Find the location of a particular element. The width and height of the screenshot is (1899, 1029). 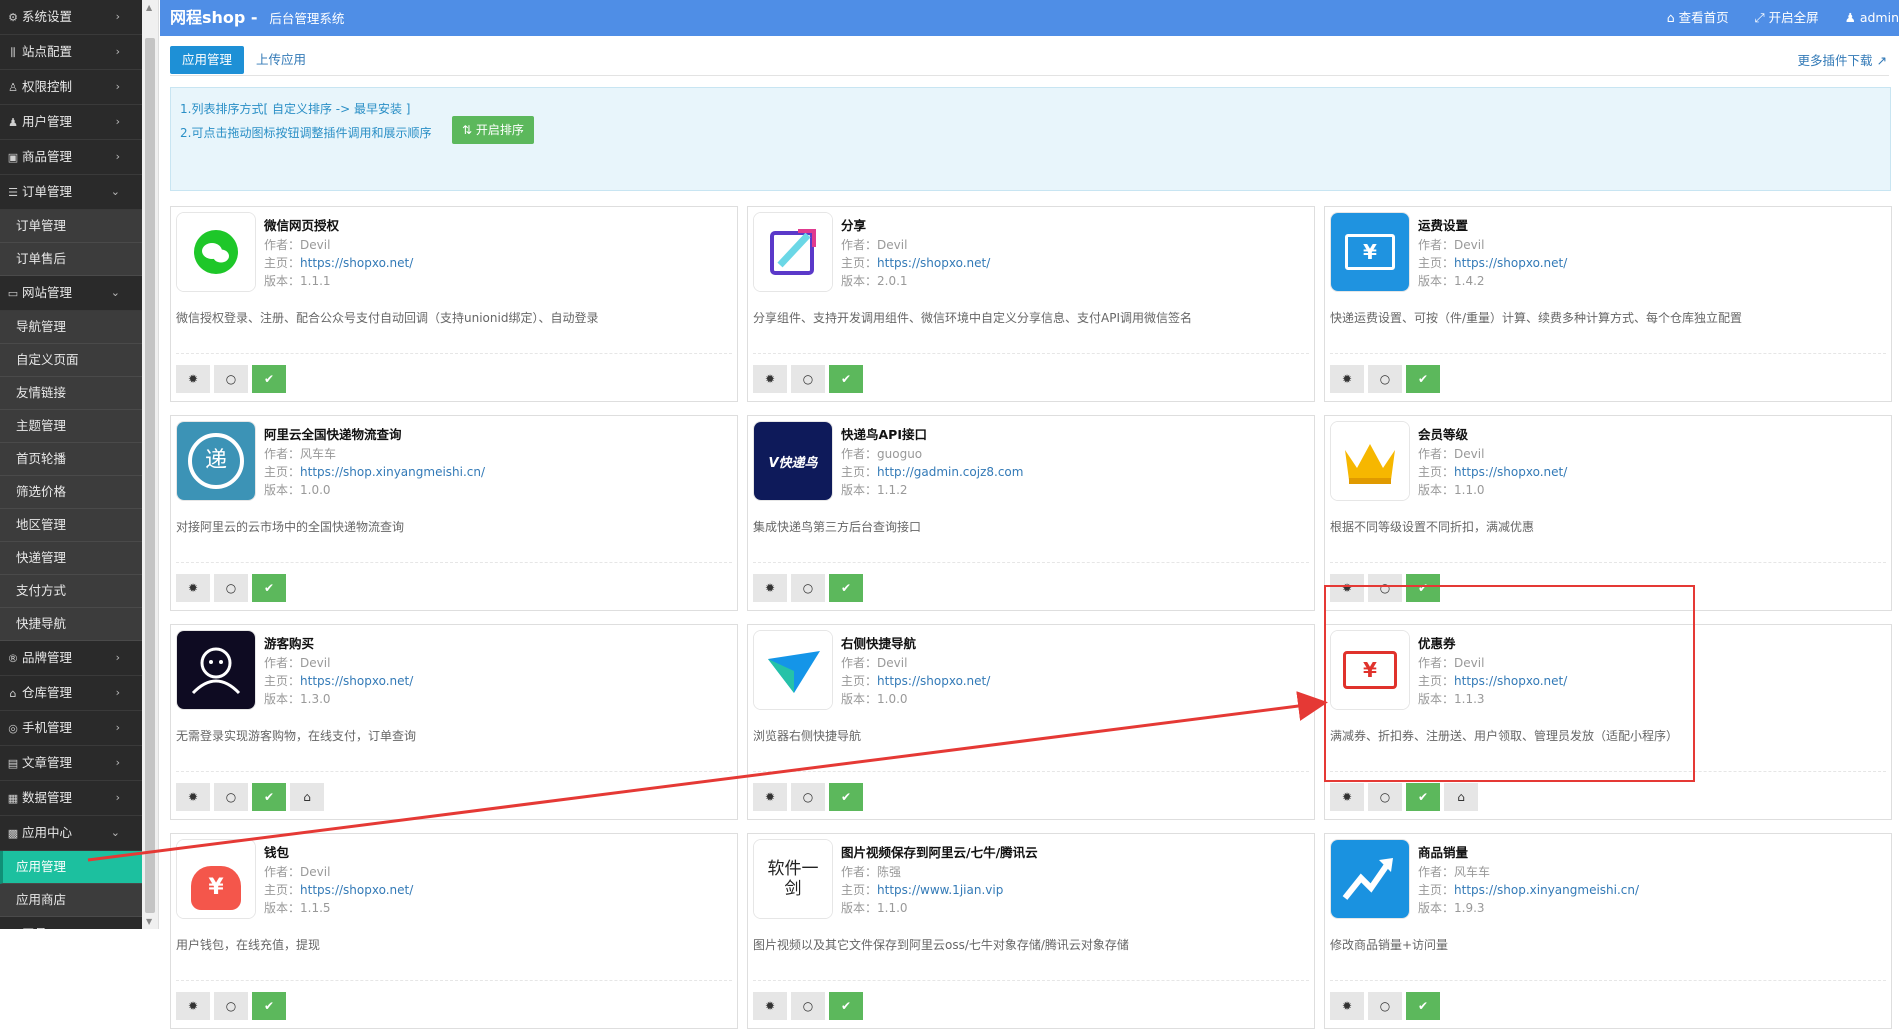

sidebar-subitem: 支付方式 is located at coordinates (71, 591).